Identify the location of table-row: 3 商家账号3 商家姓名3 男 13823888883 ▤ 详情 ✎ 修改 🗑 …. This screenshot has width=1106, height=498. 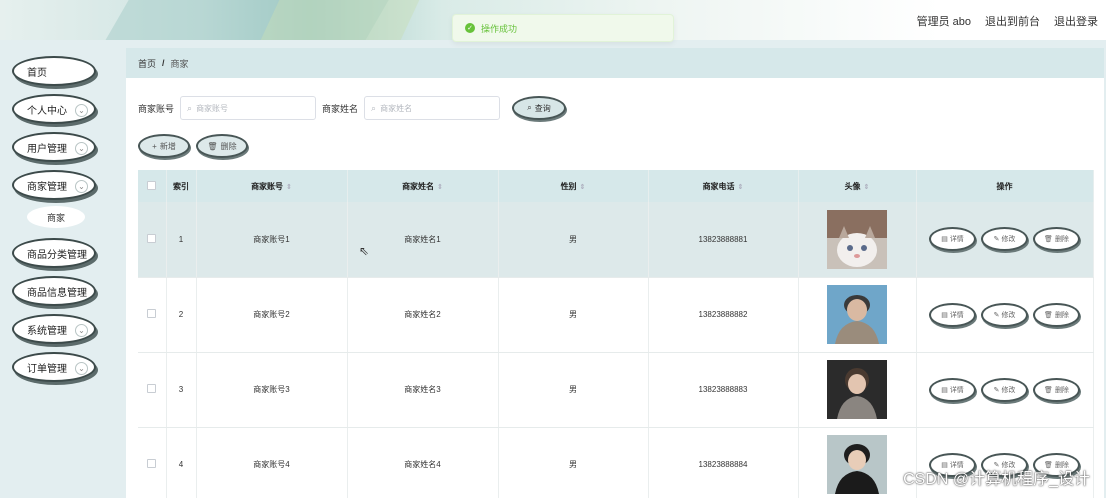
(616, 390).